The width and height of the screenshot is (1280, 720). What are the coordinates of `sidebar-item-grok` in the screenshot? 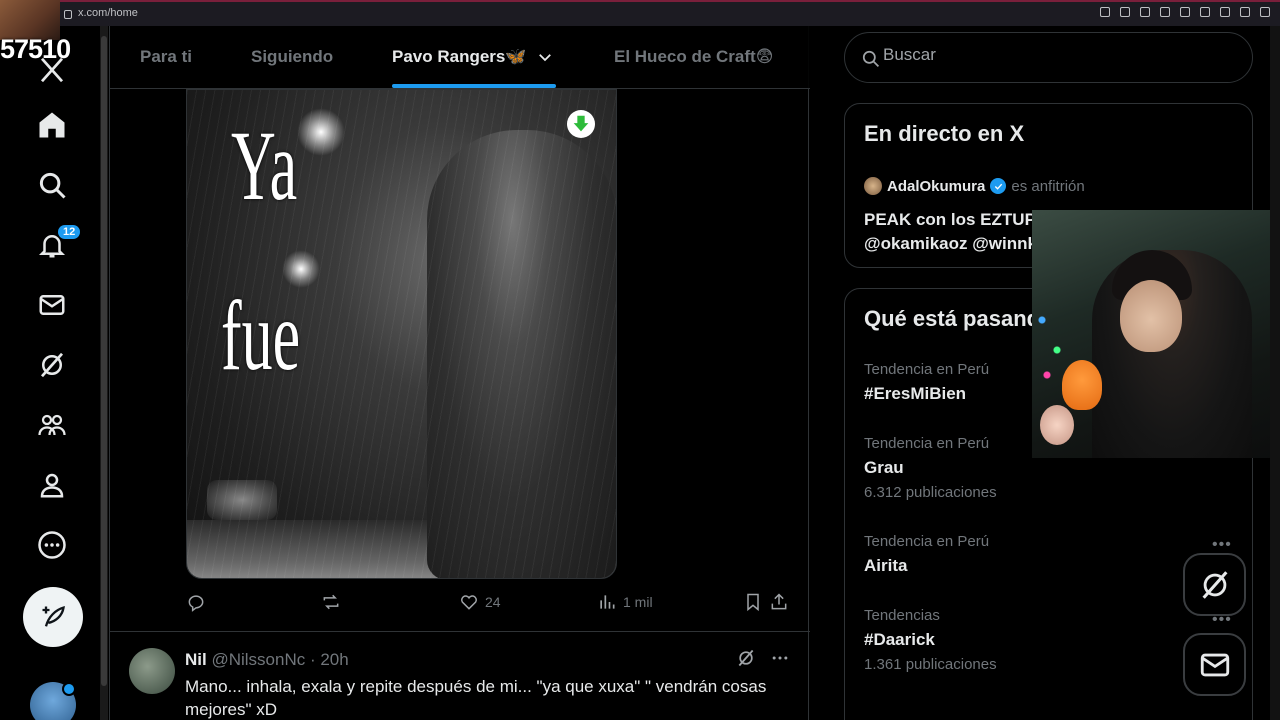 It's located at (52, 365).